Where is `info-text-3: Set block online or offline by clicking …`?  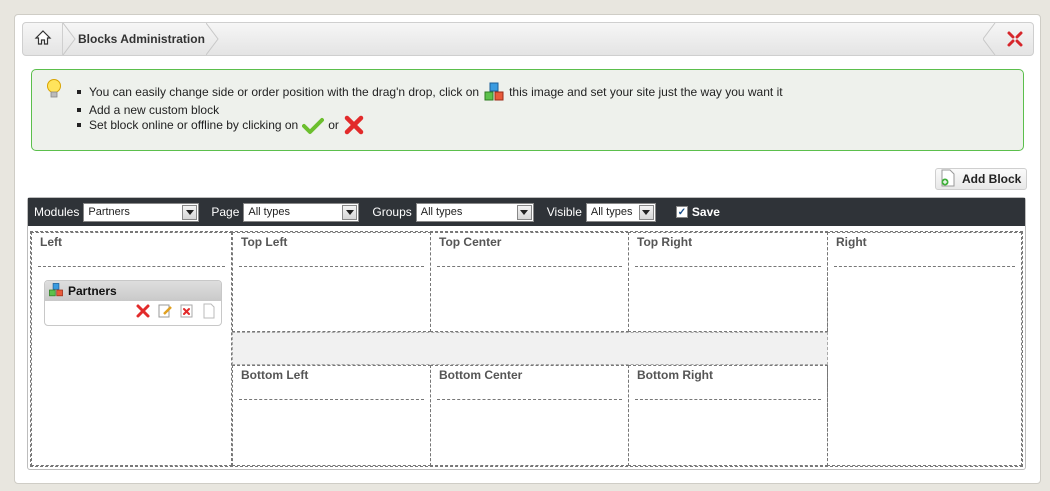 info-text-3: Set block online or offline by clicking … is located at coordinates (194, 125).